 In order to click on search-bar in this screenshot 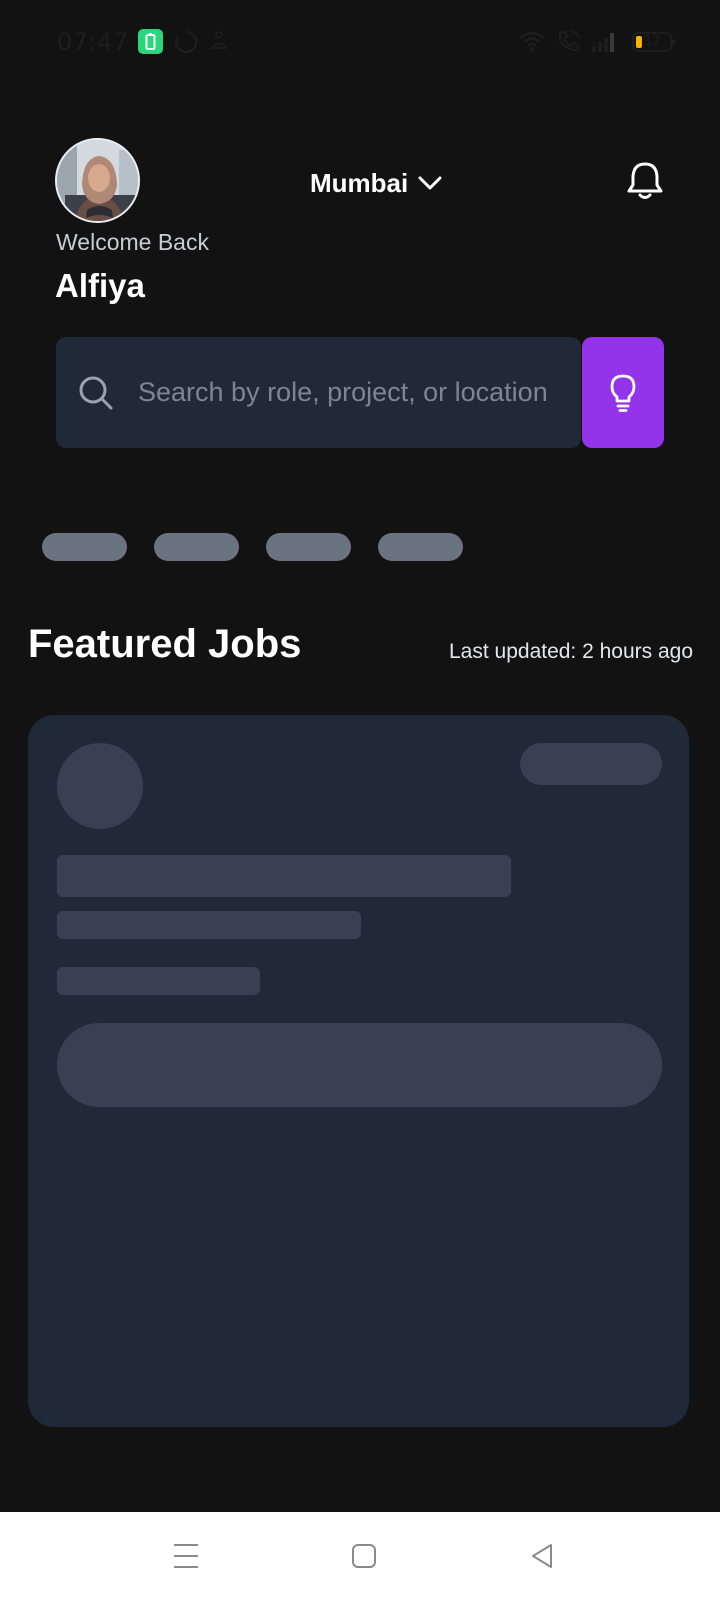, I will do `click(318, 392)`.